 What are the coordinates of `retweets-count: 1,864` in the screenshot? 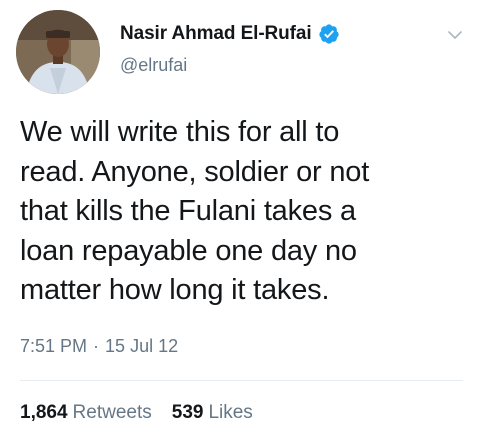 It's located at (44, 412).